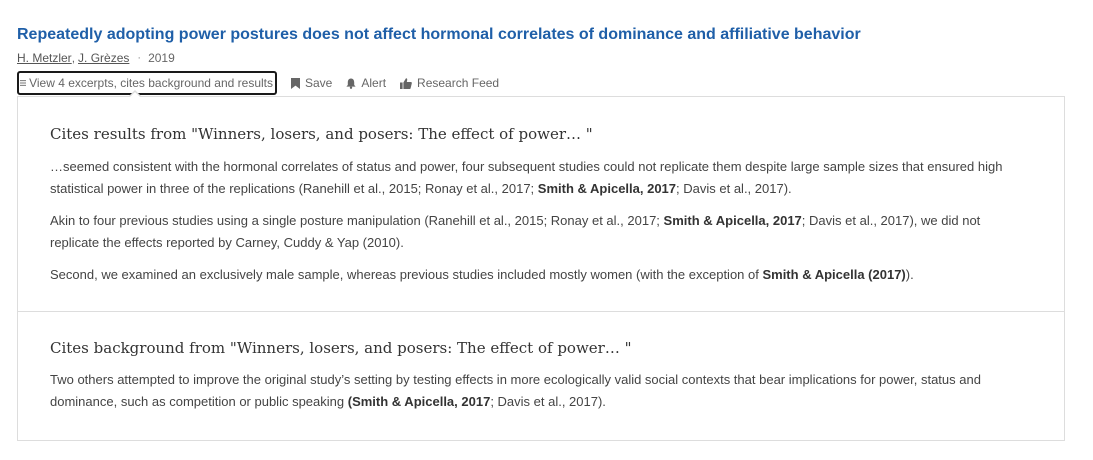  Describe the element at coordinates (44, 58) in the screenshot. I see `author-link: H. Metzler` at that location.